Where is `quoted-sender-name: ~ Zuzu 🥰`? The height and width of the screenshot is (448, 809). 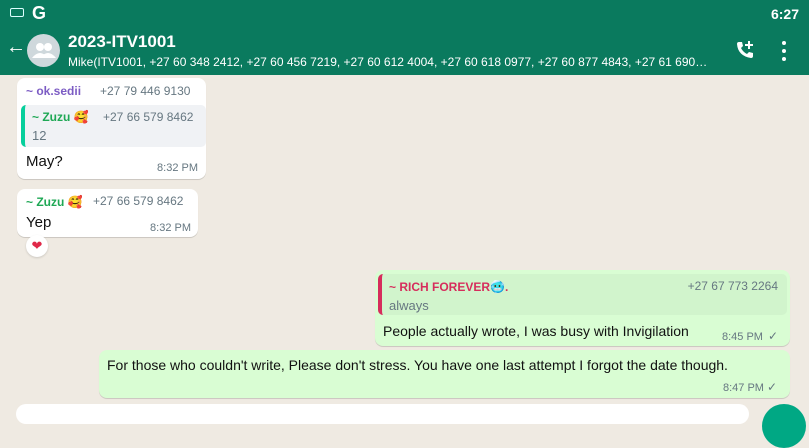
quoted-sender-name: ~ Zuzu 🥰 is located at coordinates (60, 117).